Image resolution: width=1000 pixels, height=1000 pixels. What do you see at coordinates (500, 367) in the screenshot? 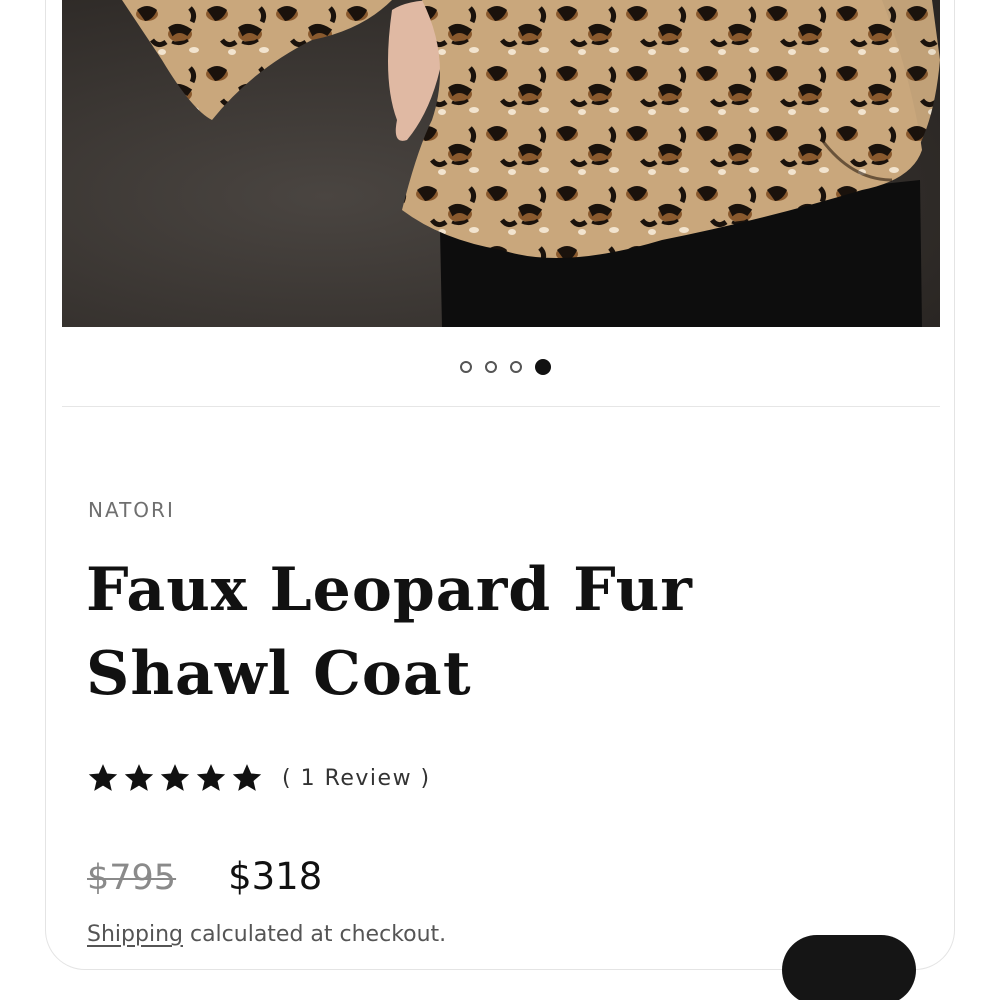
I see `carousel-pagination` at bounding box center [500, 367].